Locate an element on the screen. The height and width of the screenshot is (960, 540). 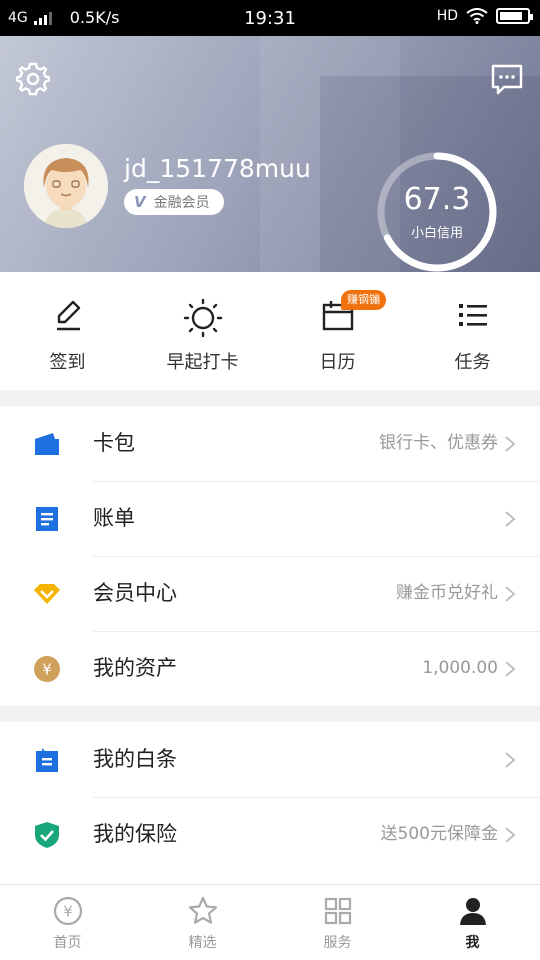
bill-icon is located at coordinates (47, 519).